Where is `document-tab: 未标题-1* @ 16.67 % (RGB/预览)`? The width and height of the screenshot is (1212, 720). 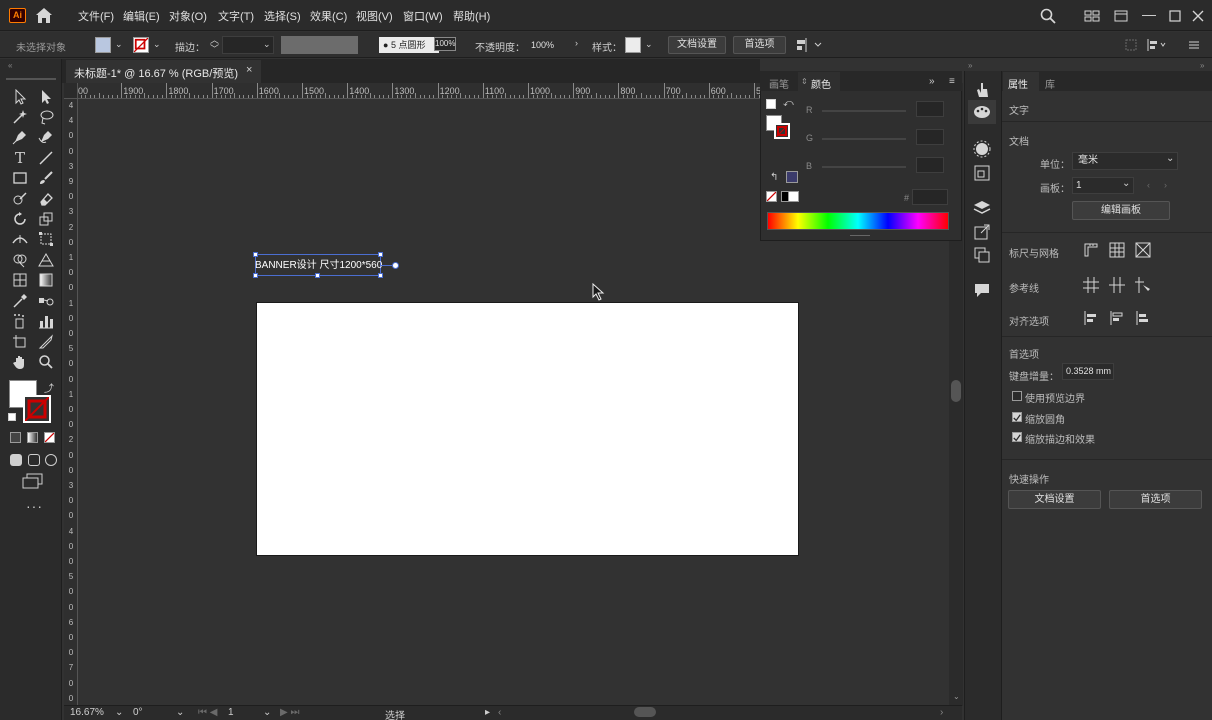
document-tab: 未标题-1* @ 16.67 % (RGB/预览) is located at coordinates (163, 71).